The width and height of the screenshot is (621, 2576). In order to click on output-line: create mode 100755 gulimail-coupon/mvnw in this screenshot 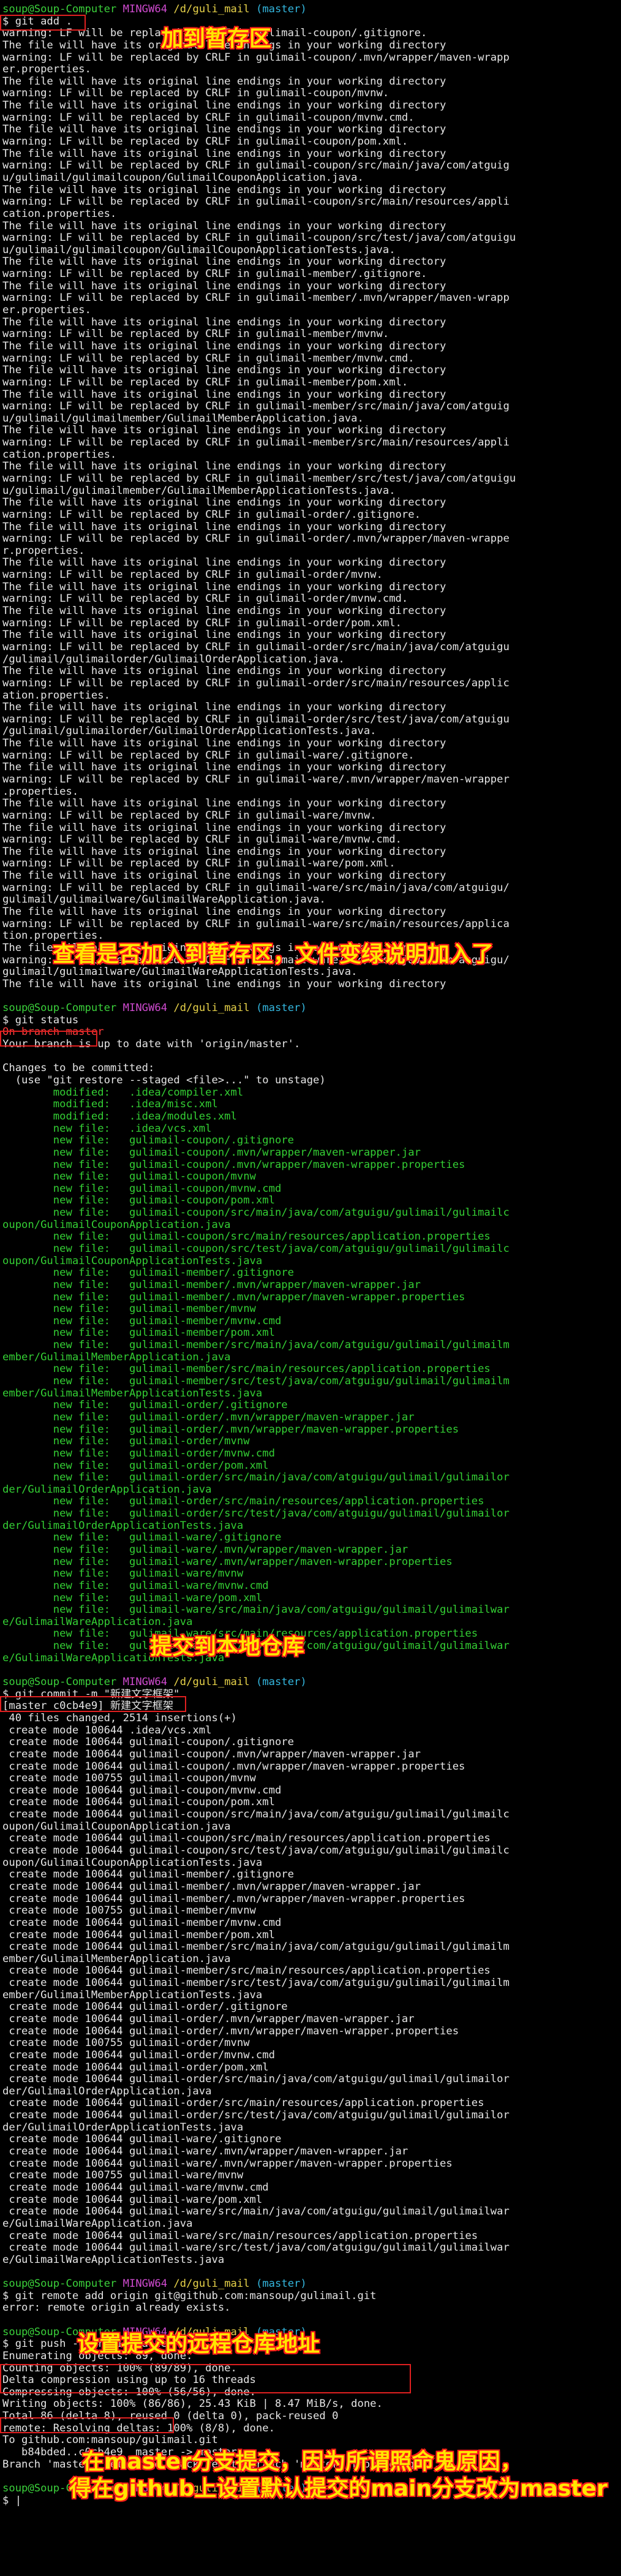, I will do `click(129, 1779)`.